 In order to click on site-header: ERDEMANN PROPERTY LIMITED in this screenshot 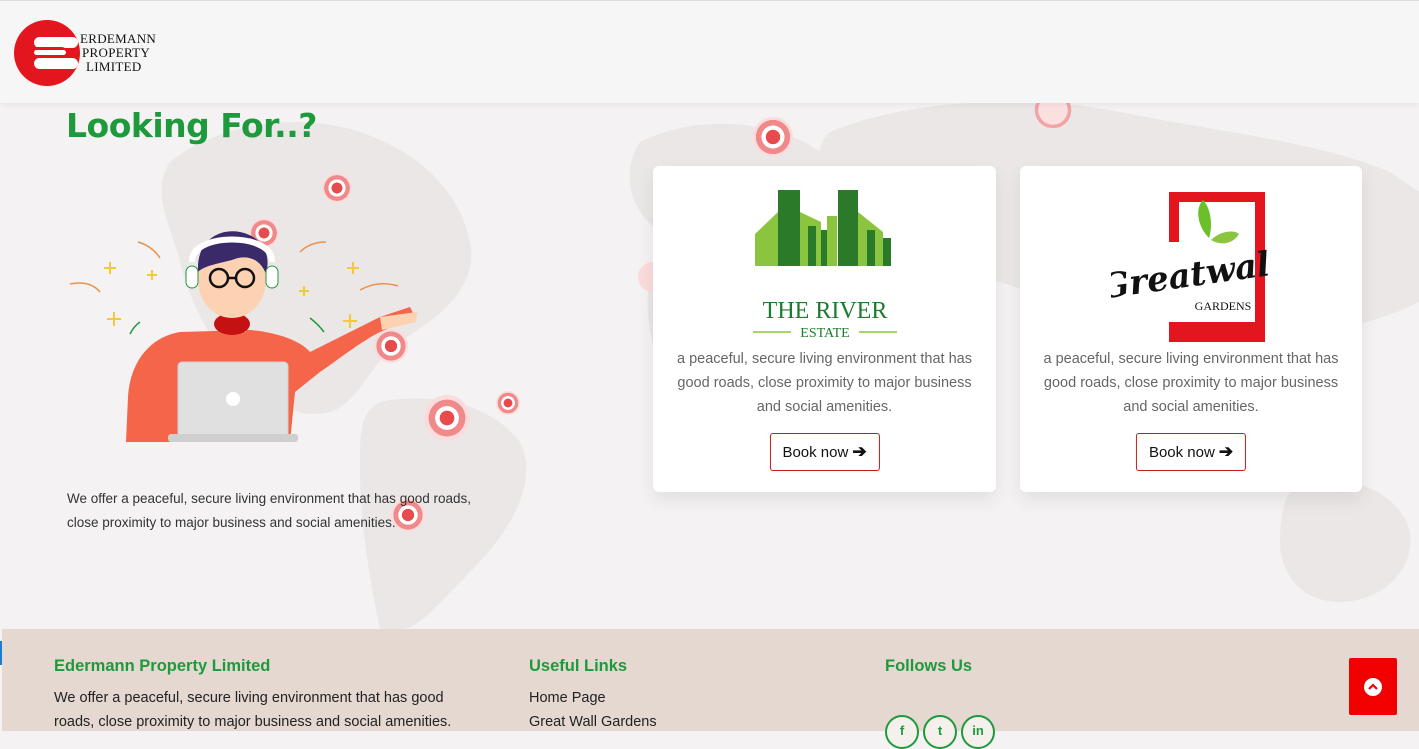, I will do `click(709, 51)`.